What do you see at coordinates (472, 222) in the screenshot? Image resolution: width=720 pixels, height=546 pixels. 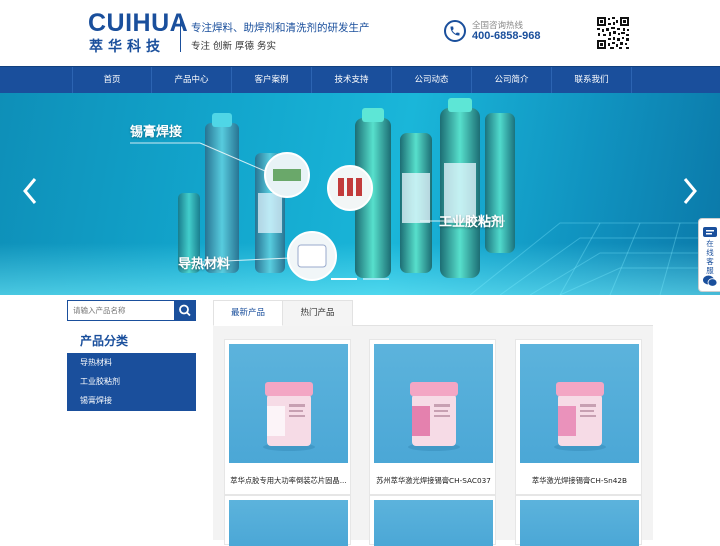 I see `banner-label-adhesive: 工业胶粘剂` at bounding box center [472, 222].